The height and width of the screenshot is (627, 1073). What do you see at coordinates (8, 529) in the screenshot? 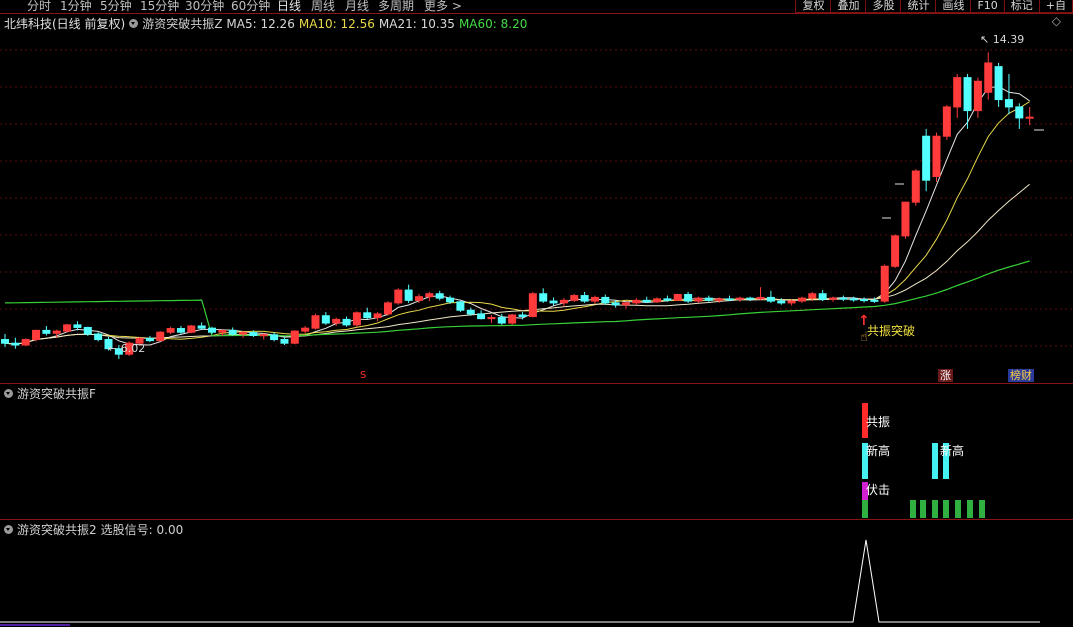
I see `panel-2-menu-icon` at bounding box center [8, 529].